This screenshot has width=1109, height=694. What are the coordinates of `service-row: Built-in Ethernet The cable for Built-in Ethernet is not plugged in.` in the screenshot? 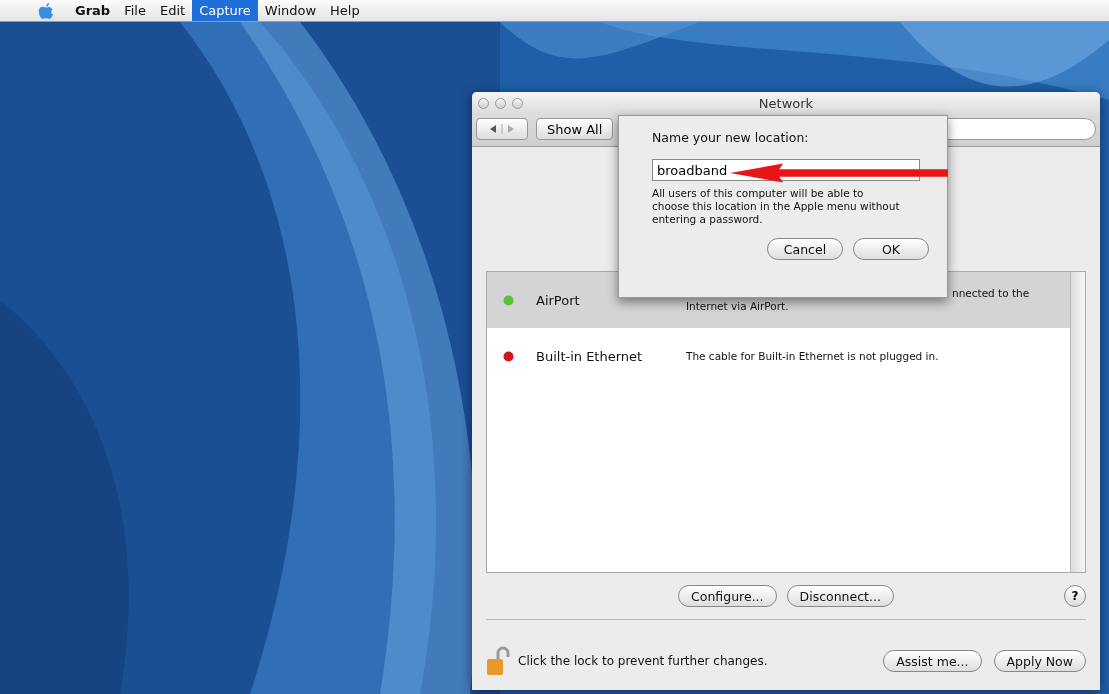 It's located at (778, 356).